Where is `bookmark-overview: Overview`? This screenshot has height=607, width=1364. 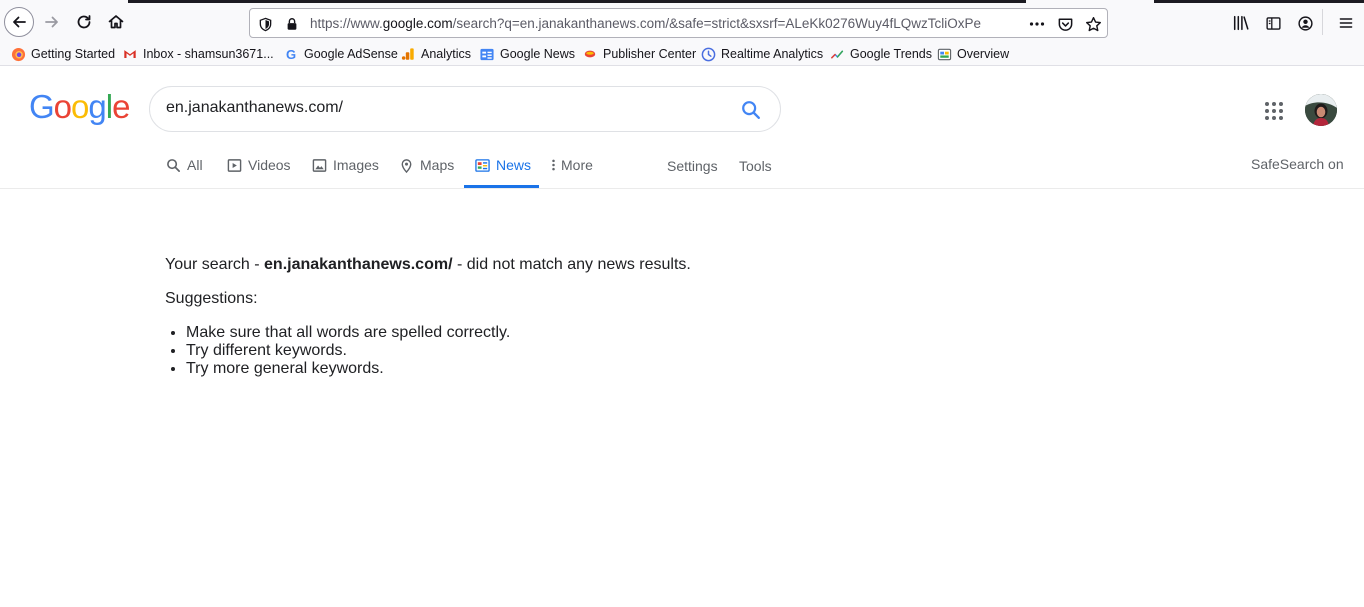
bookmark-overview: Overview is located at coordinates (972, 54).